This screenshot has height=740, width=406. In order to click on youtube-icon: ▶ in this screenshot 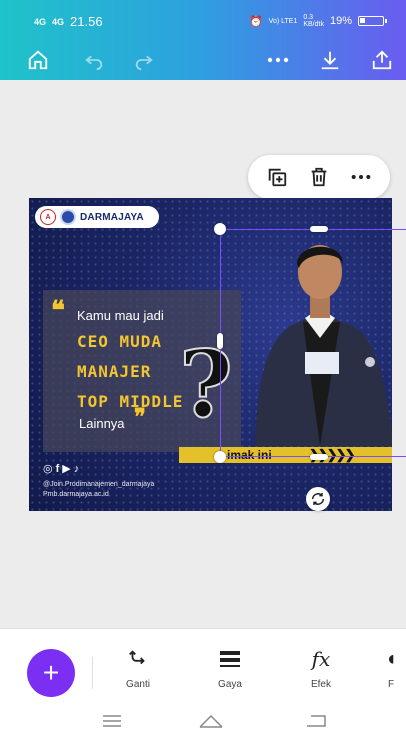, I will do `click(66, 469)`.